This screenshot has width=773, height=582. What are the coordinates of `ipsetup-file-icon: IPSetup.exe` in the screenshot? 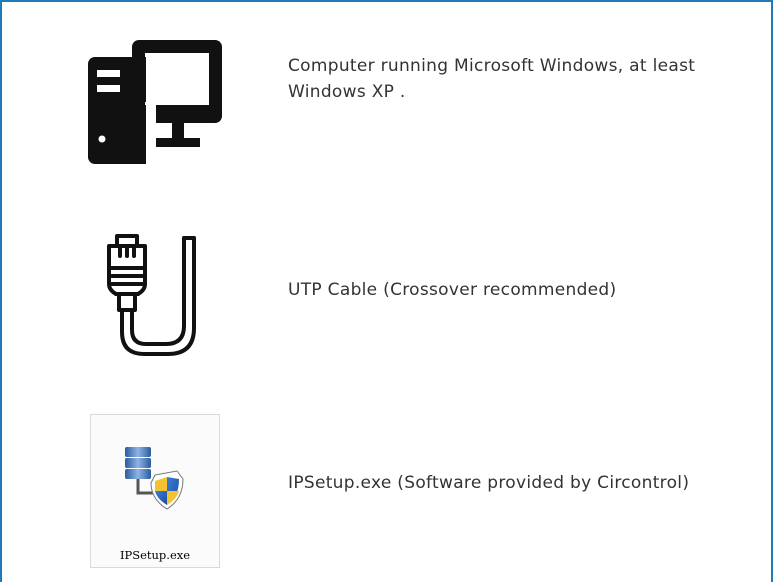 It's located at (155, 491).